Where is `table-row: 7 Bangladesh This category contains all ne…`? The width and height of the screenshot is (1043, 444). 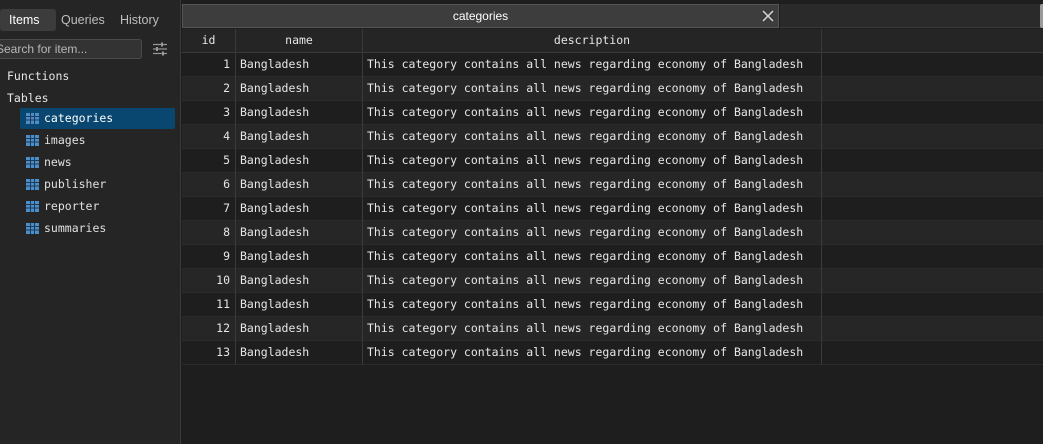 table-row: 7 Bangladesh This category contains all ne… is located at coordinates (612, 209).